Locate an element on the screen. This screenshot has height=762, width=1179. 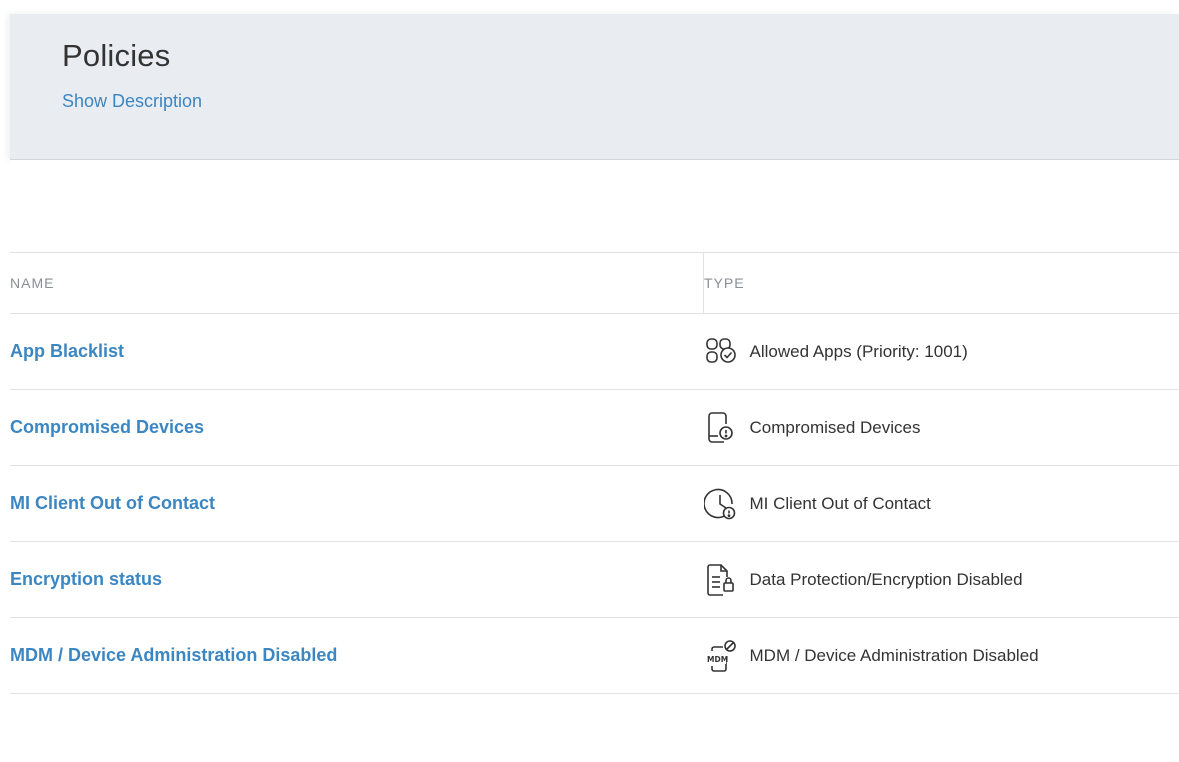
policy-link: MDM / Device Administration Disabled is located at coordinates (173, 655).